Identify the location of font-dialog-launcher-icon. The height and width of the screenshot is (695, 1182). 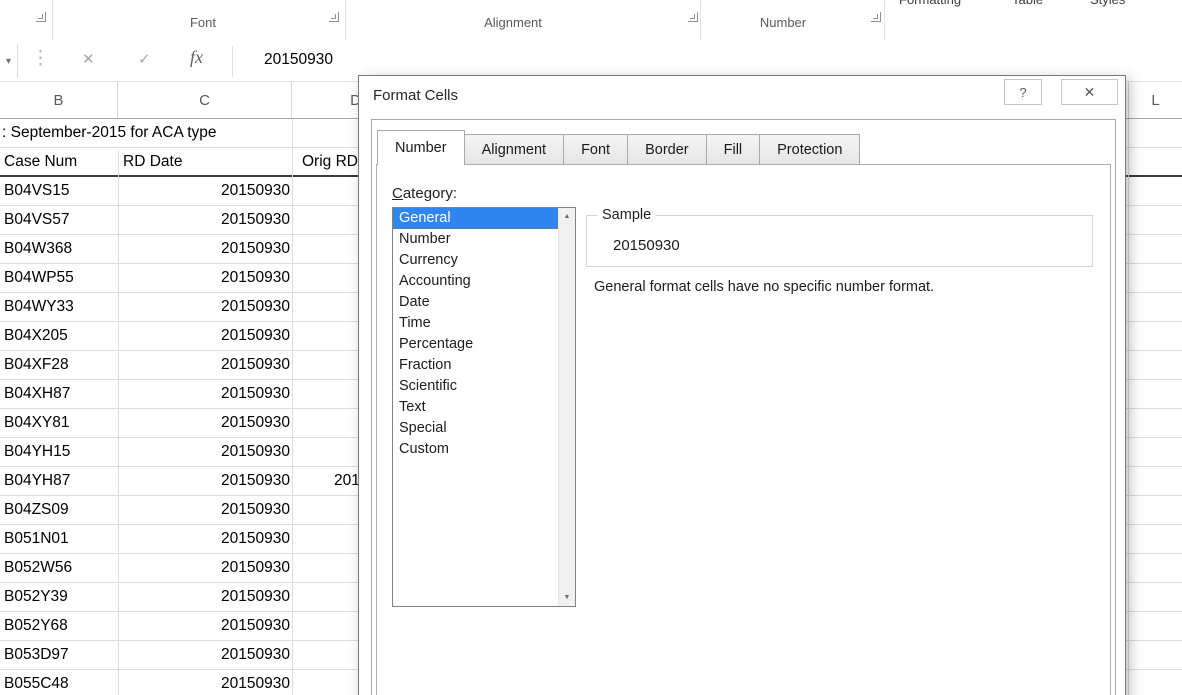
(334, 17).